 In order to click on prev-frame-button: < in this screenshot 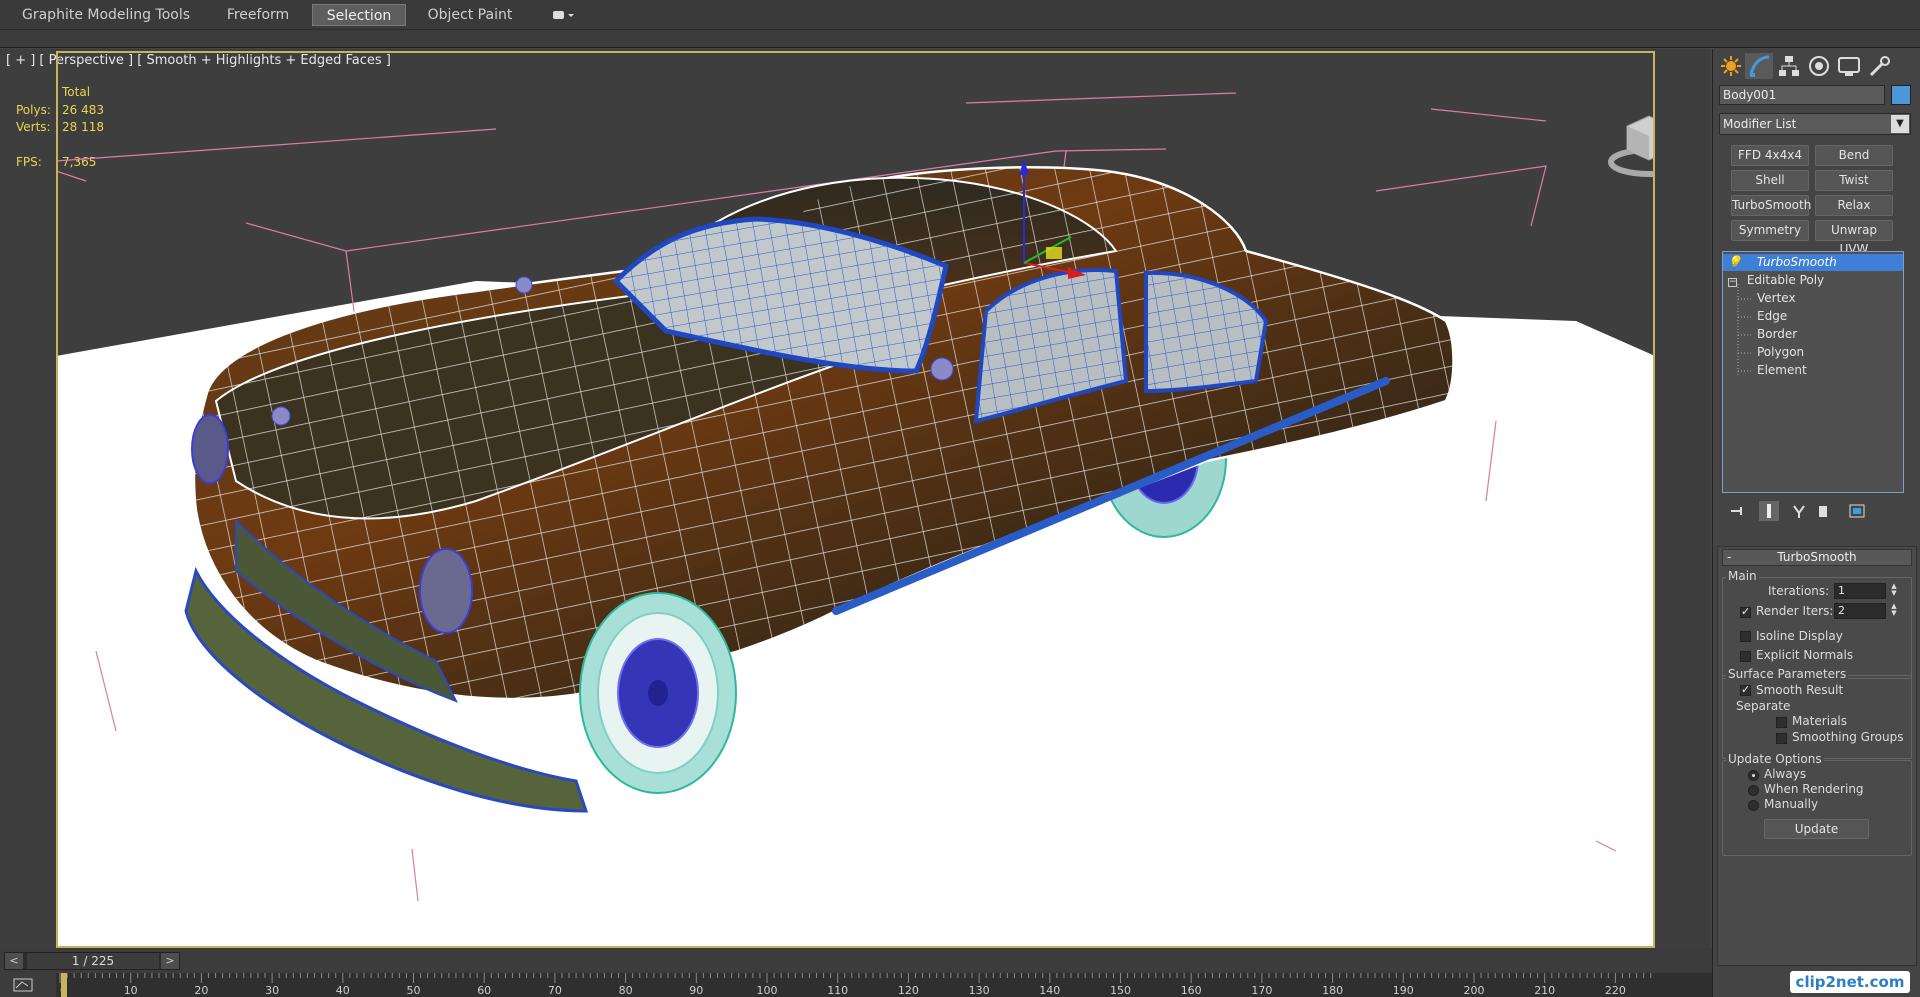, I will do `click(14, 961)`.